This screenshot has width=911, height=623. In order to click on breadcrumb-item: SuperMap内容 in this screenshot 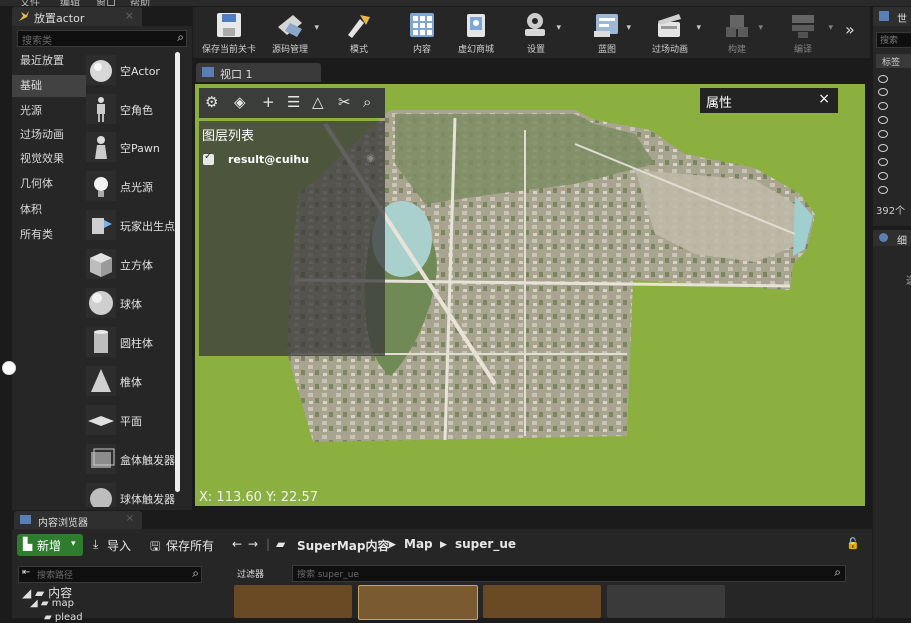, I will do `click(343, 545)`.